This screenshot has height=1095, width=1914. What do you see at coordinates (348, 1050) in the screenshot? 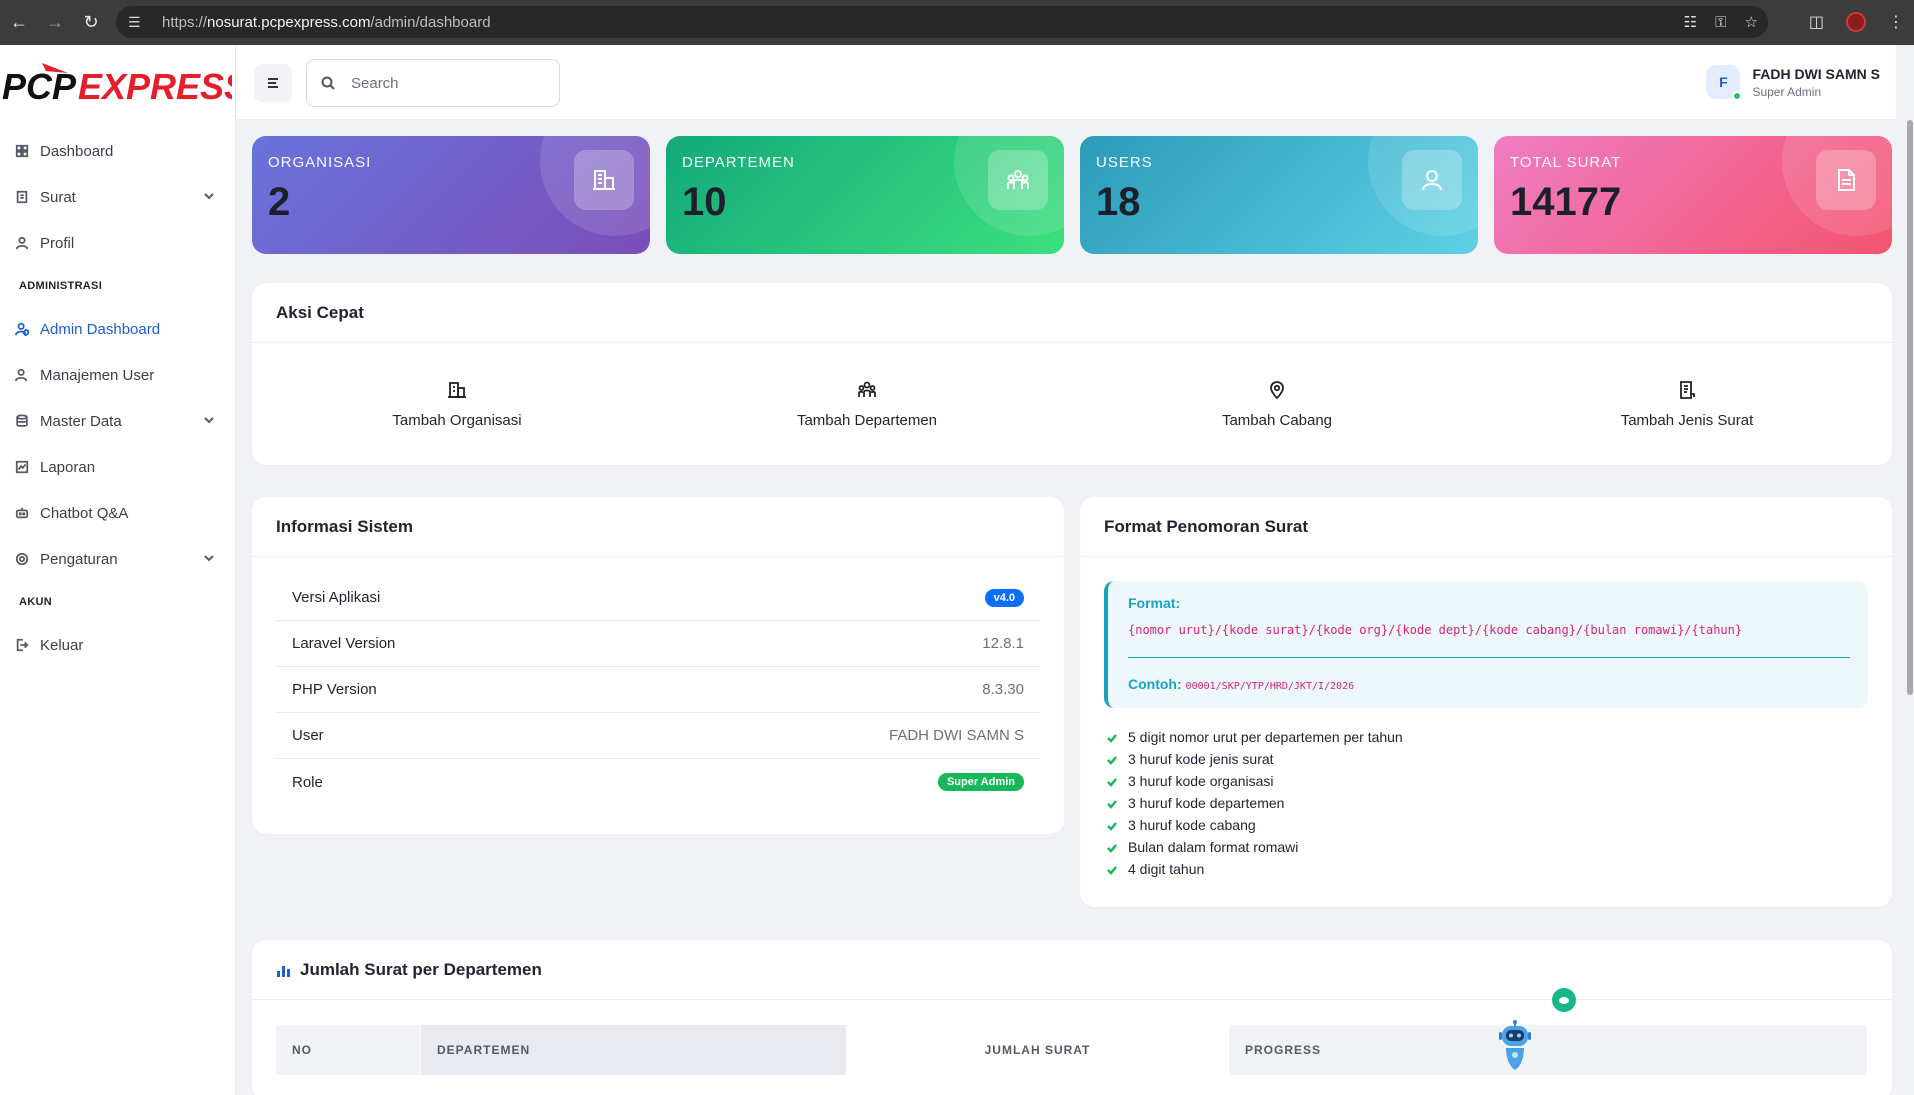
I see `column-header-no: NO` at bounding box center [348, 1050].